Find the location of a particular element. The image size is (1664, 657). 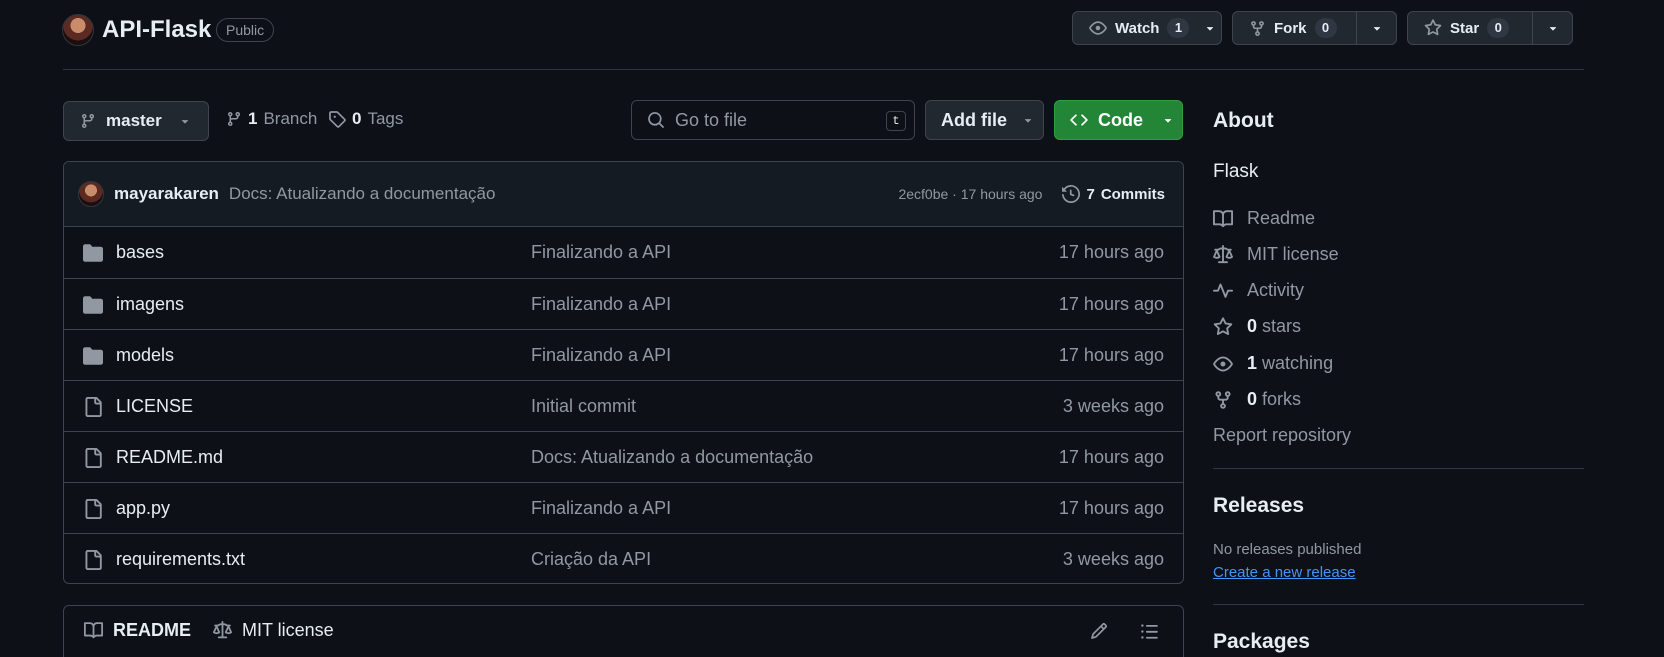

owner-avatar is located at coordinates (78, 30).